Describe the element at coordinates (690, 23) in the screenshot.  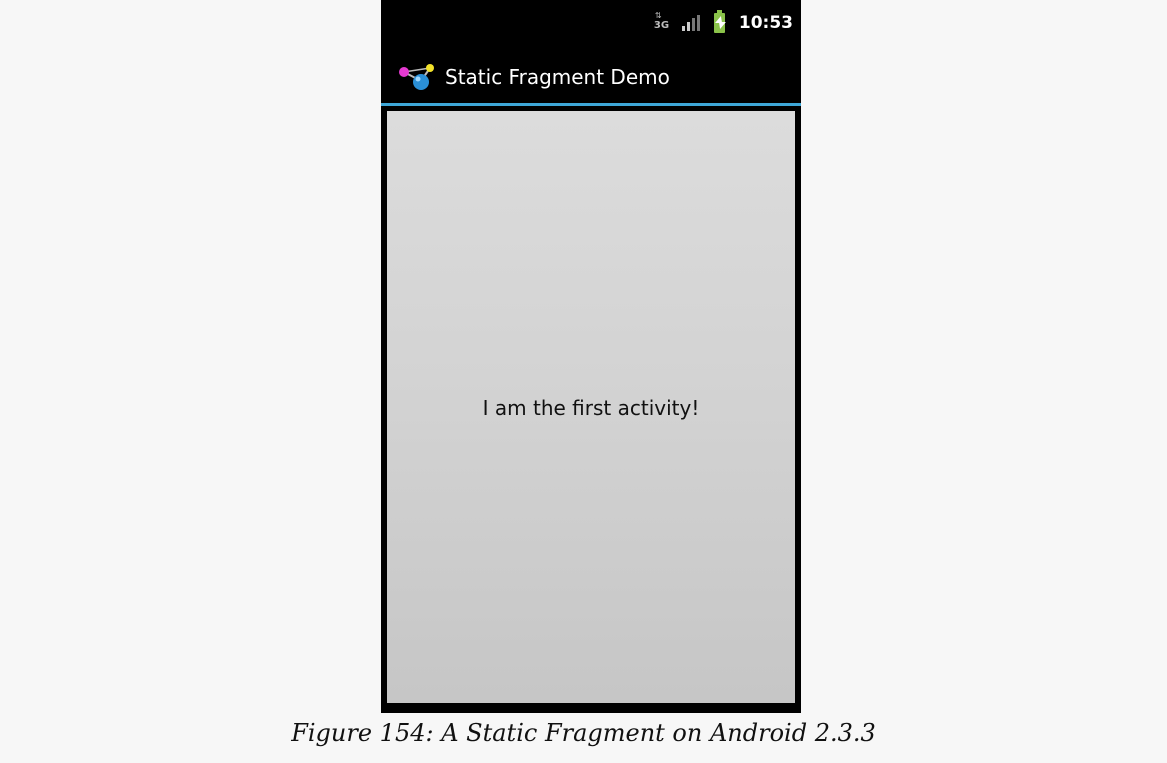
I see `signal-icon` at that location.